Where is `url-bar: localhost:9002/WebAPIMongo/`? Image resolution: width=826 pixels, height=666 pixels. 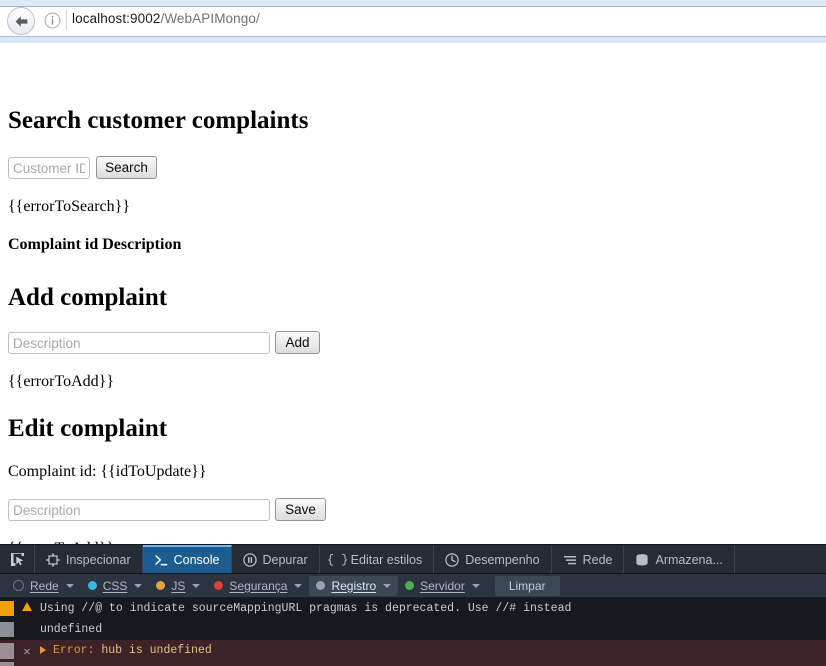
url-bar: localhost:9002/WebAPIMongo/ is located at coordinates (166, 18).